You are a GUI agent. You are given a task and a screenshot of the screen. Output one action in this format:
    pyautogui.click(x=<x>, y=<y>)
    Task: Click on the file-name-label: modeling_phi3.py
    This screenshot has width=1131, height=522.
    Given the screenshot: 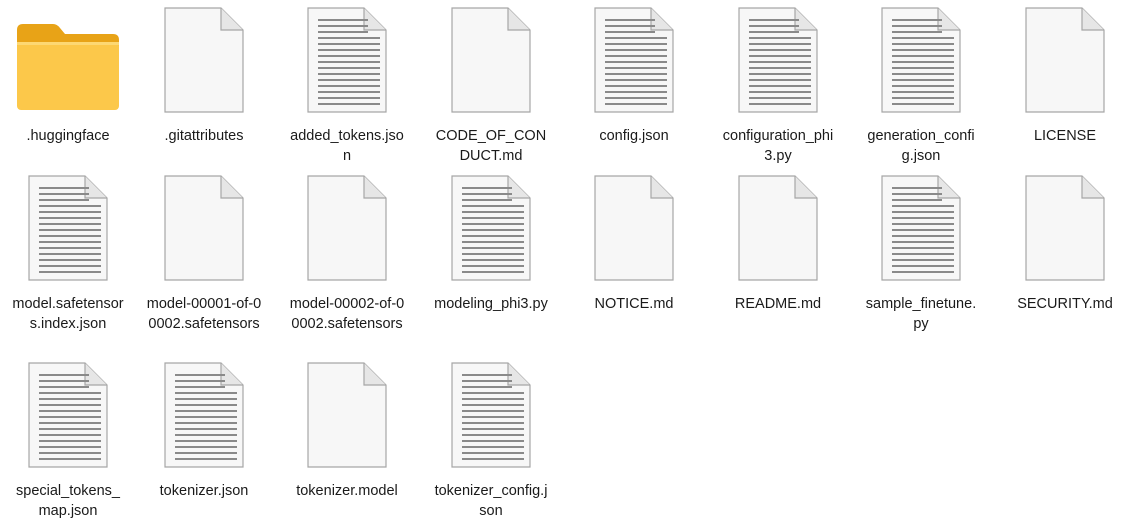 What is the action you would take?
    pyautogui.click(x=491, y=304)
    